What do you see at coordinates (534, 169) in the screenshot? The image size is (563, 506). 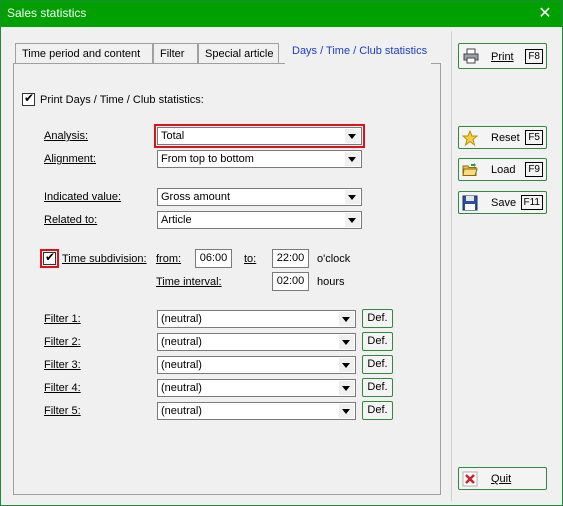 I see `load-shortcut: F9` at bounding box center [534, 169].